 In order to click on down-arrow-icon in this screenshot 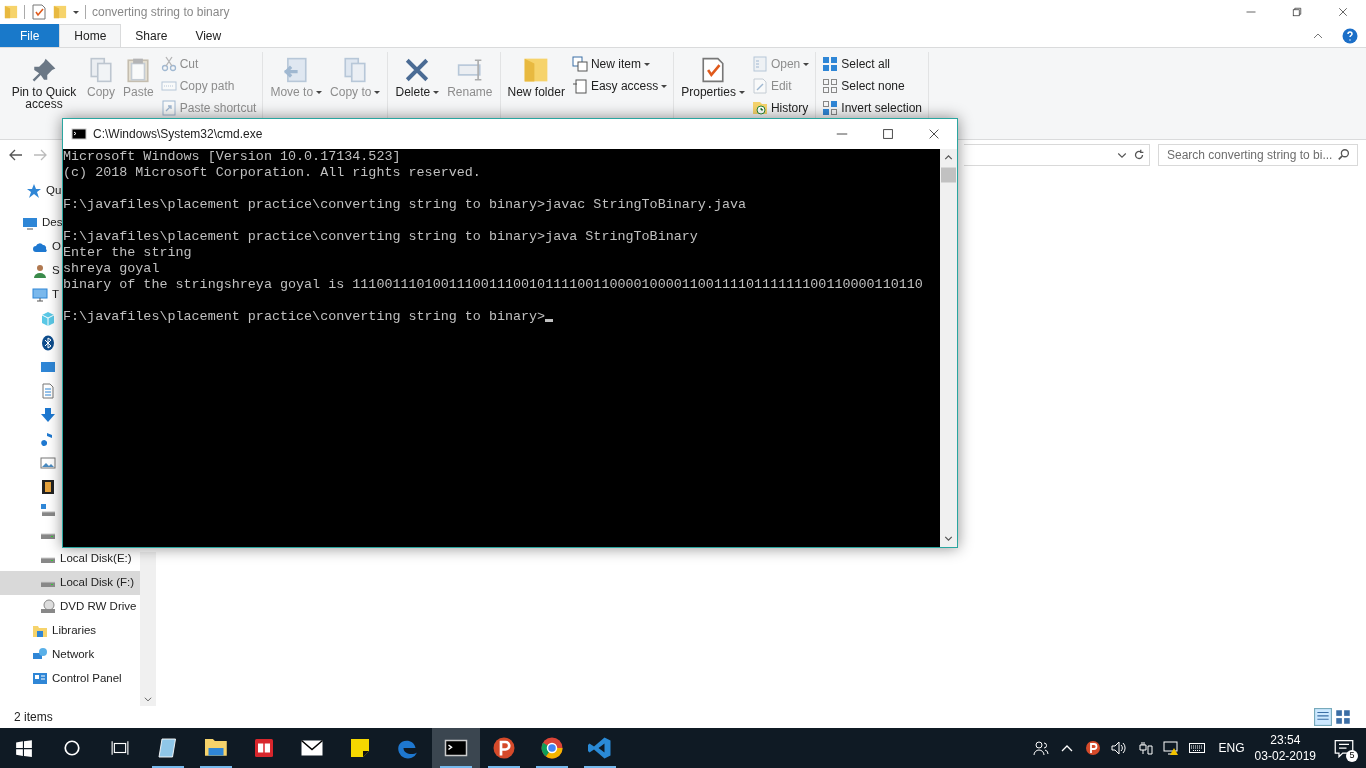, I will do `click(48, 415)`.